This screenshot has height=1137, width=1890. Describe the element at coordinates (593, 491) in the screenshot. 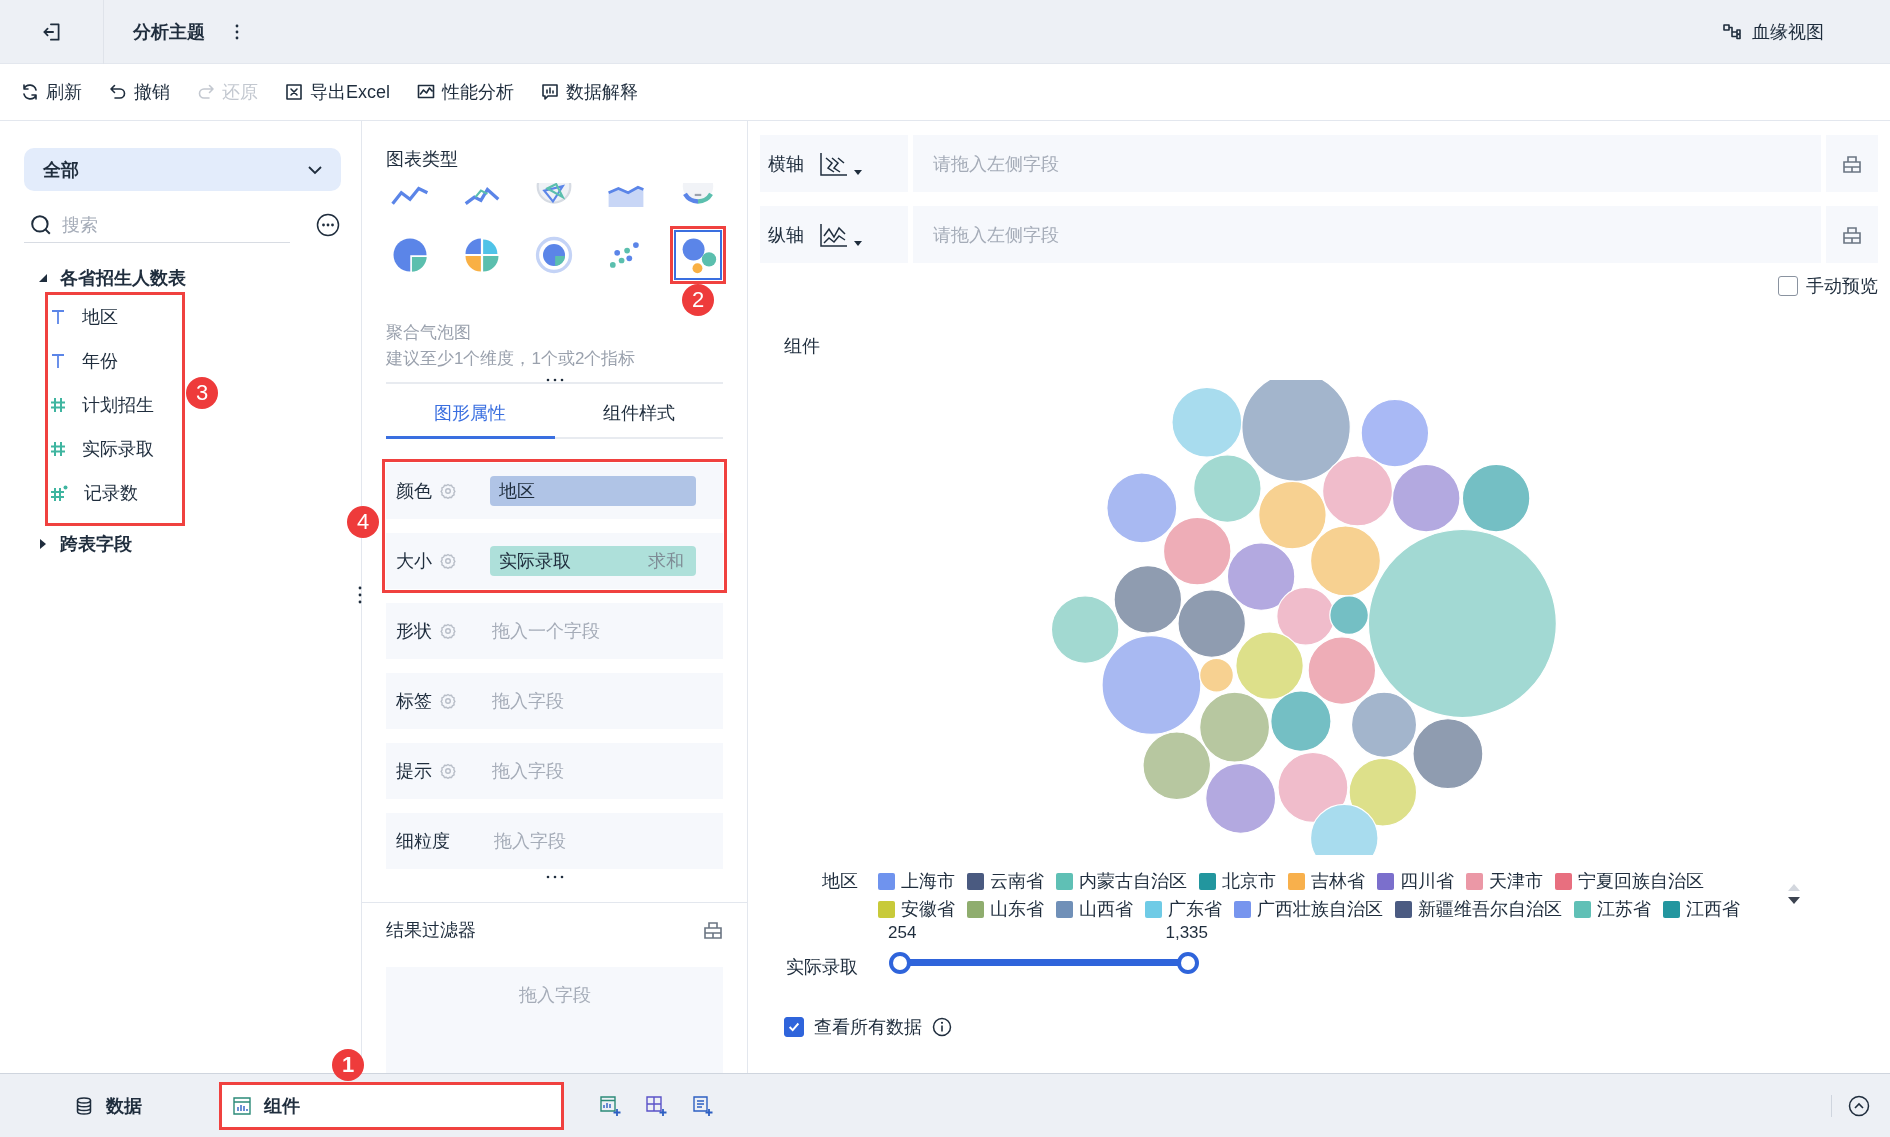

I see `field-pill: 地区` at that location.